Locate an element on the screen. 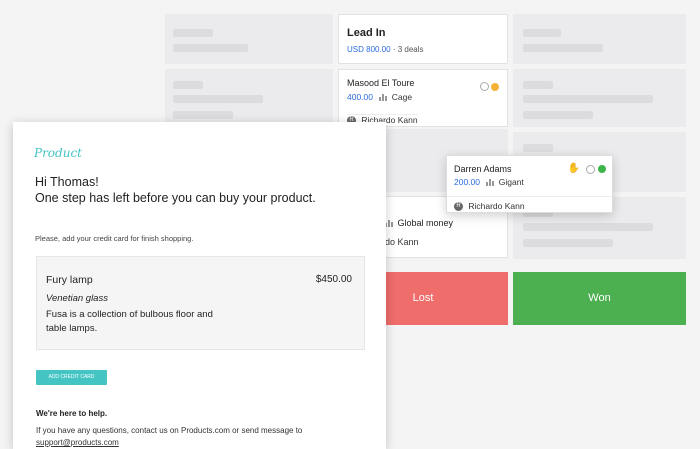  deal-organization: Gigant is located at coordinates (511, 182).